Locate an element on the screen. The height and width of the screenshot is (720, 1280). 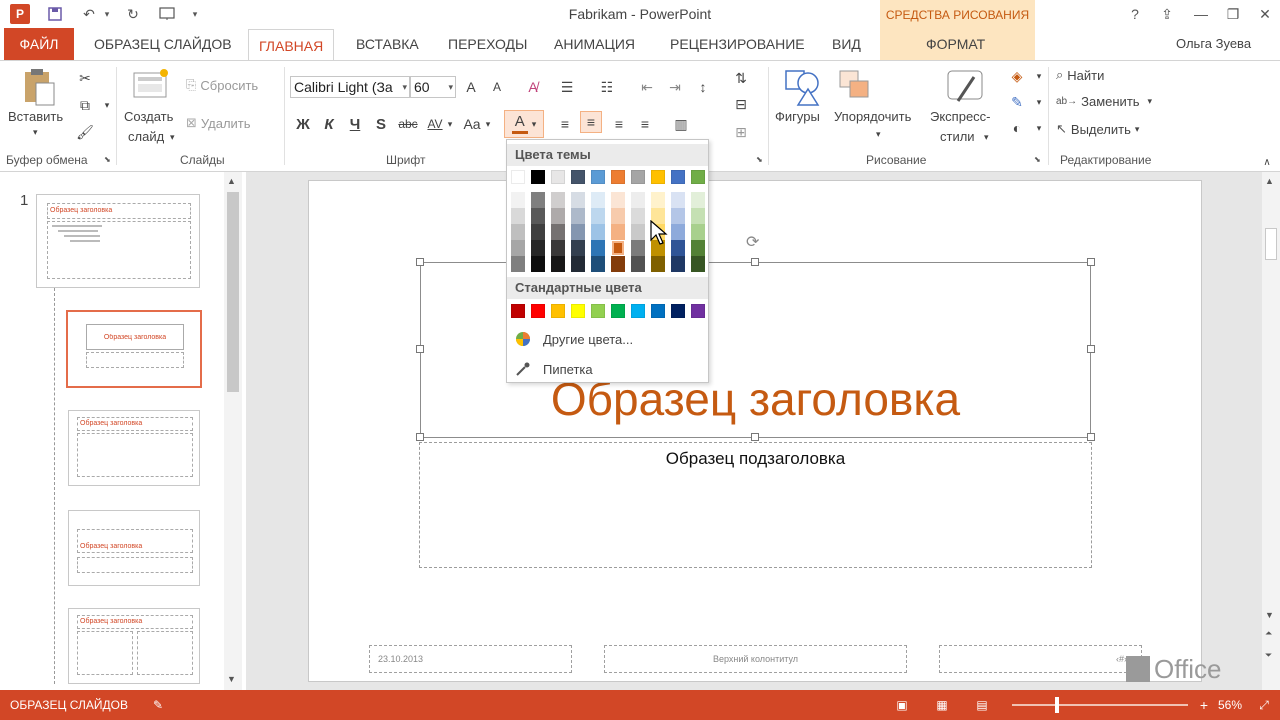
select-button: ↖ Выделить ▾ is located at coordinates (1097, 129).